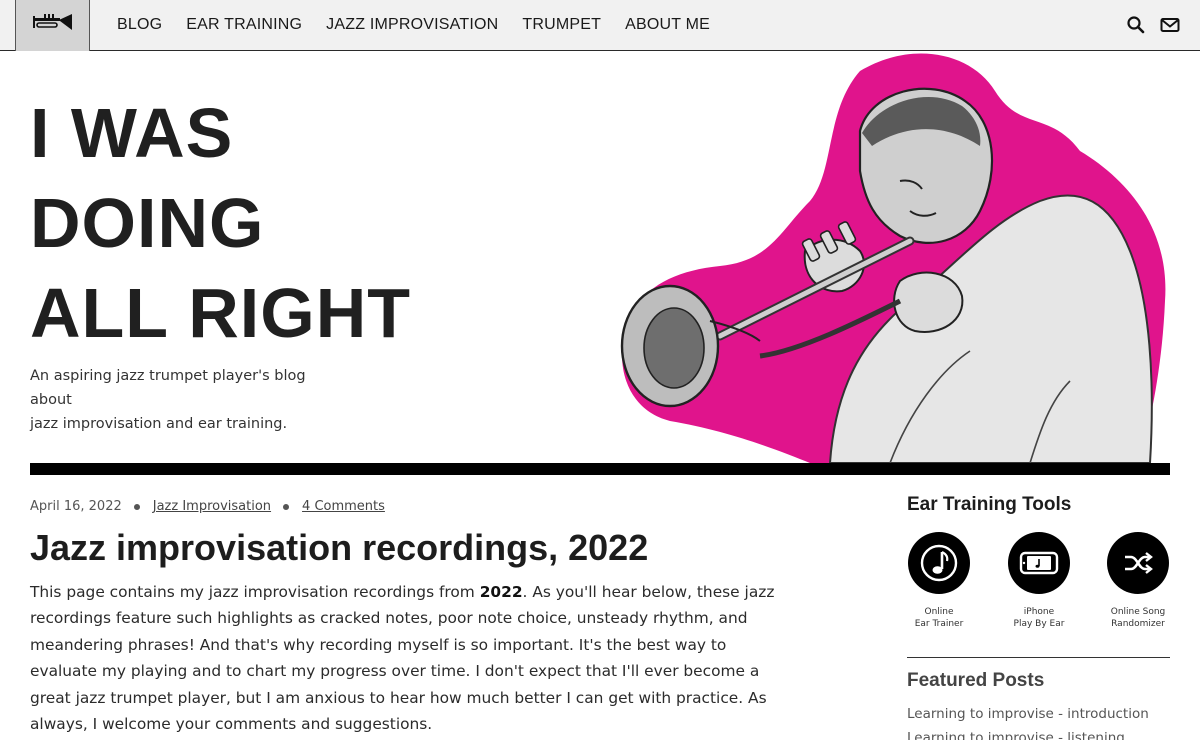  I want to click on trumpet-logo-icon, so click(53, 25).